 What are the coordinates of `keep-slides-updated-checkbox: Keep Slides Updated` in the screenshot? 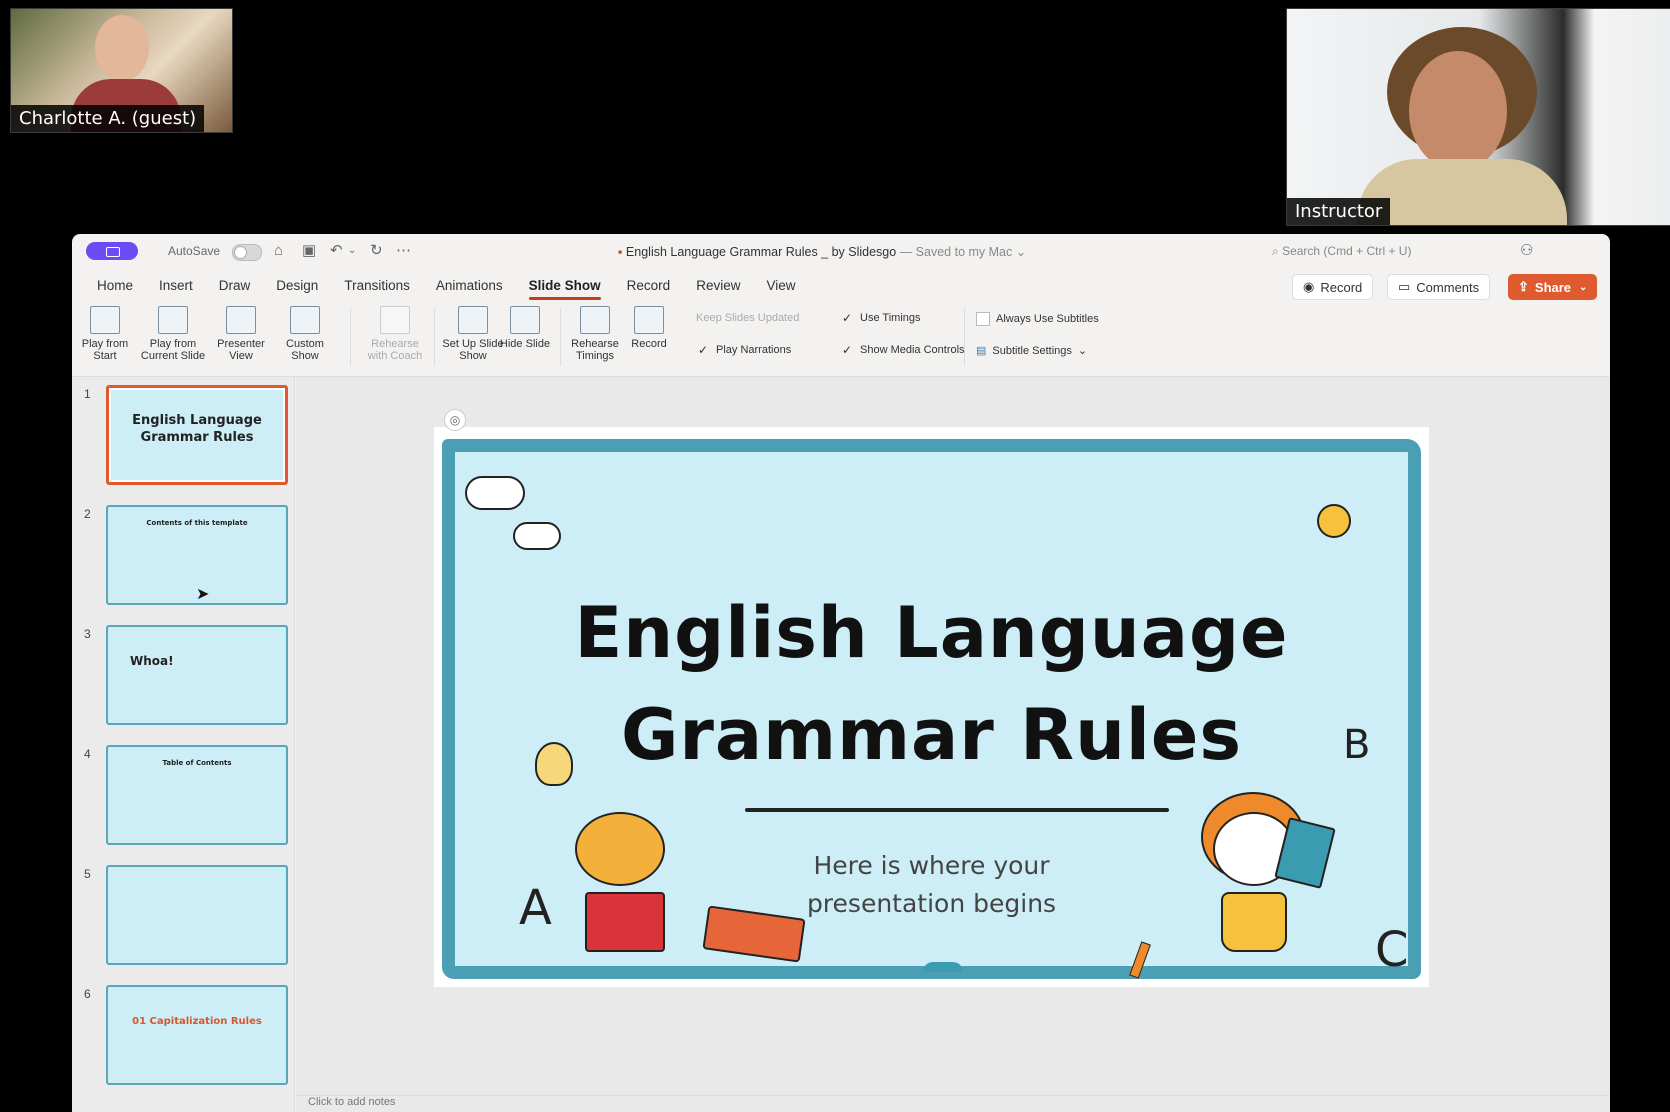 It's located at (747, 318).